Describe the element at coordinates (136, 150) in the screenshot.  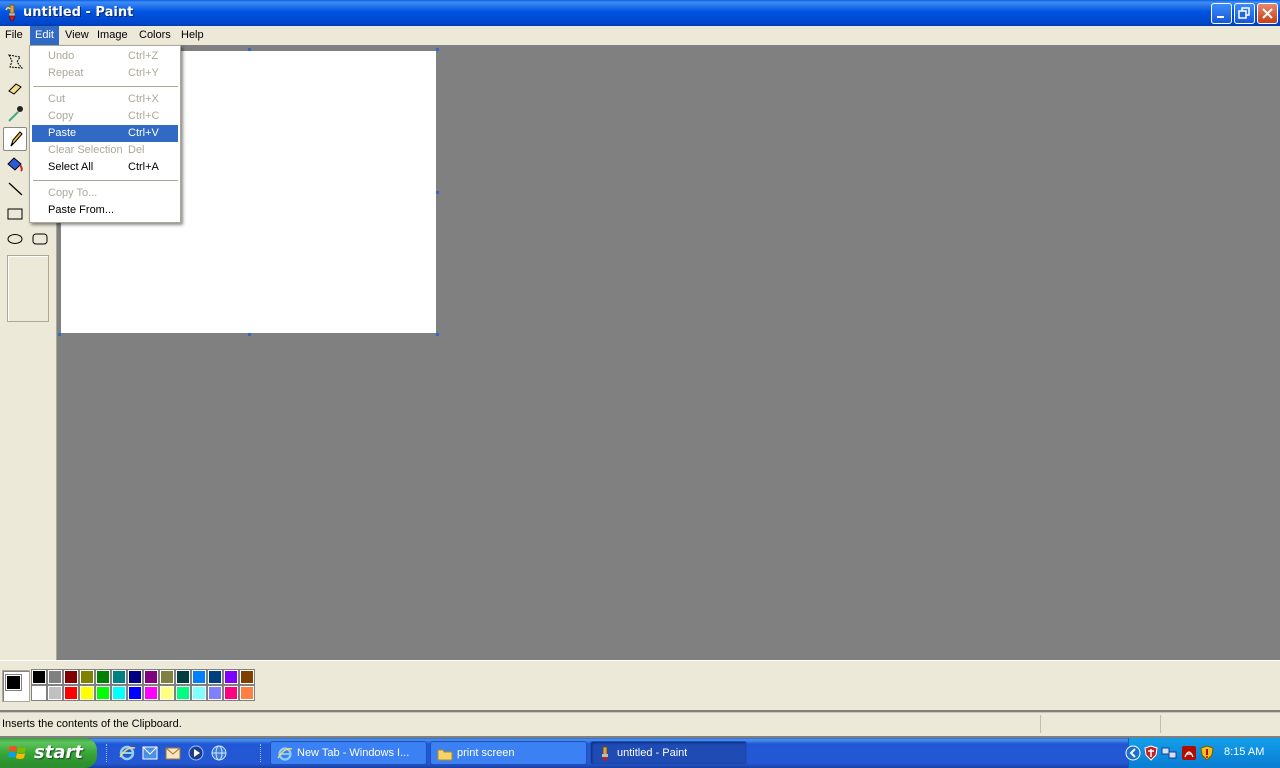
I see `menu-item-shortcut: Del` at that location.